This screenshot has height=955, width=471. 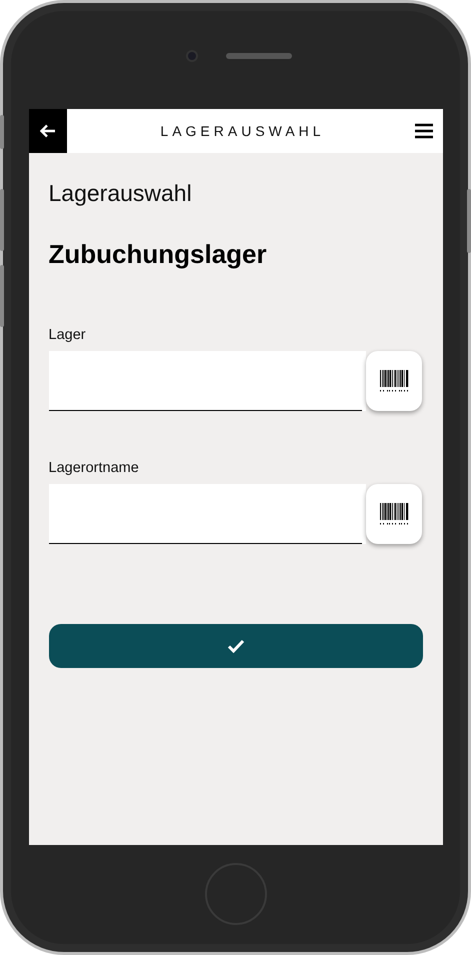 I want to click on menu-icon, so click(x=423, y=131).